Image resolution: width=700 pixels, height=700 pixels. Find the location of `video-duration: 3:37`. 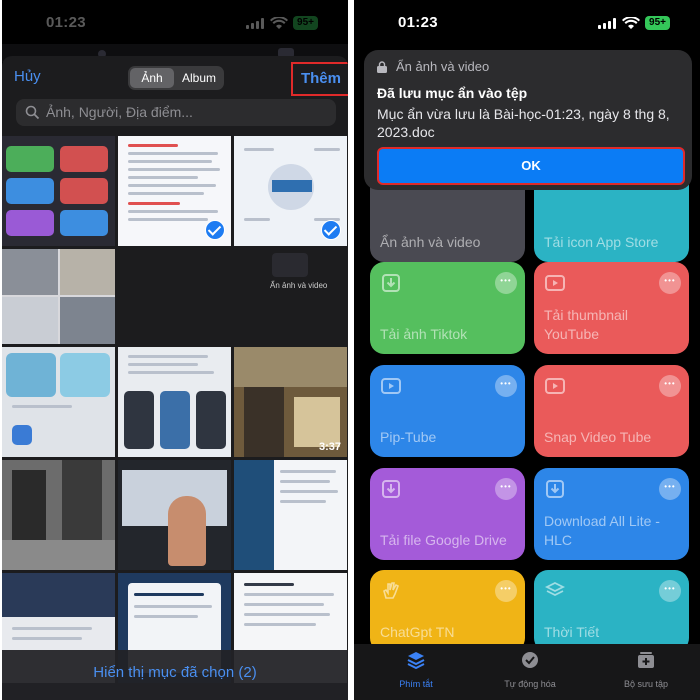

video-duration: 3:37 is located at coordinates (329, 447).